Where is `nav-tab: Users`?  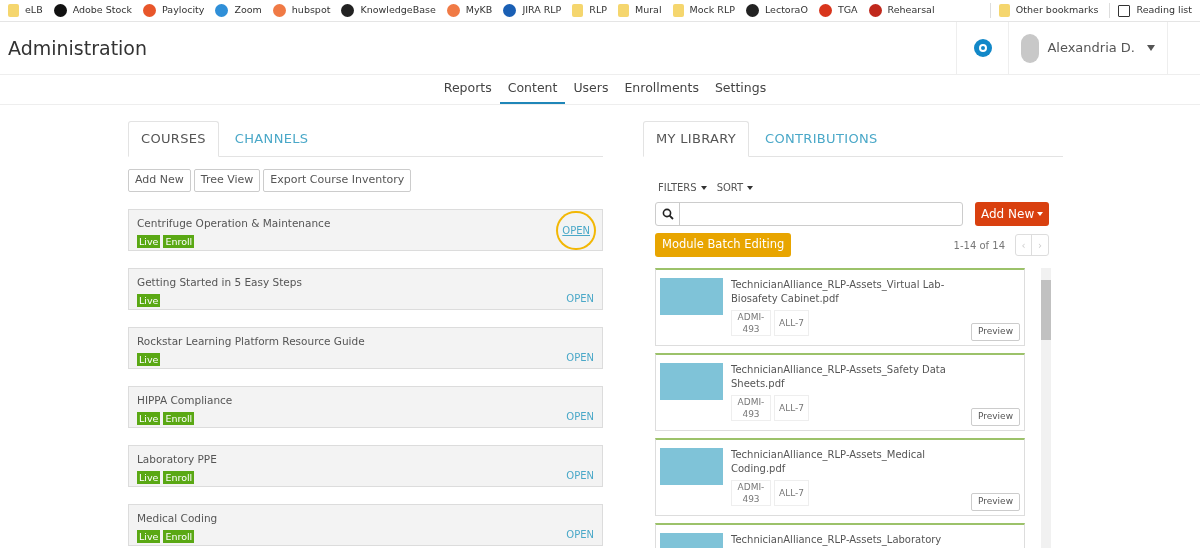
nav-tab: Users is located at coordinates (591, 89).